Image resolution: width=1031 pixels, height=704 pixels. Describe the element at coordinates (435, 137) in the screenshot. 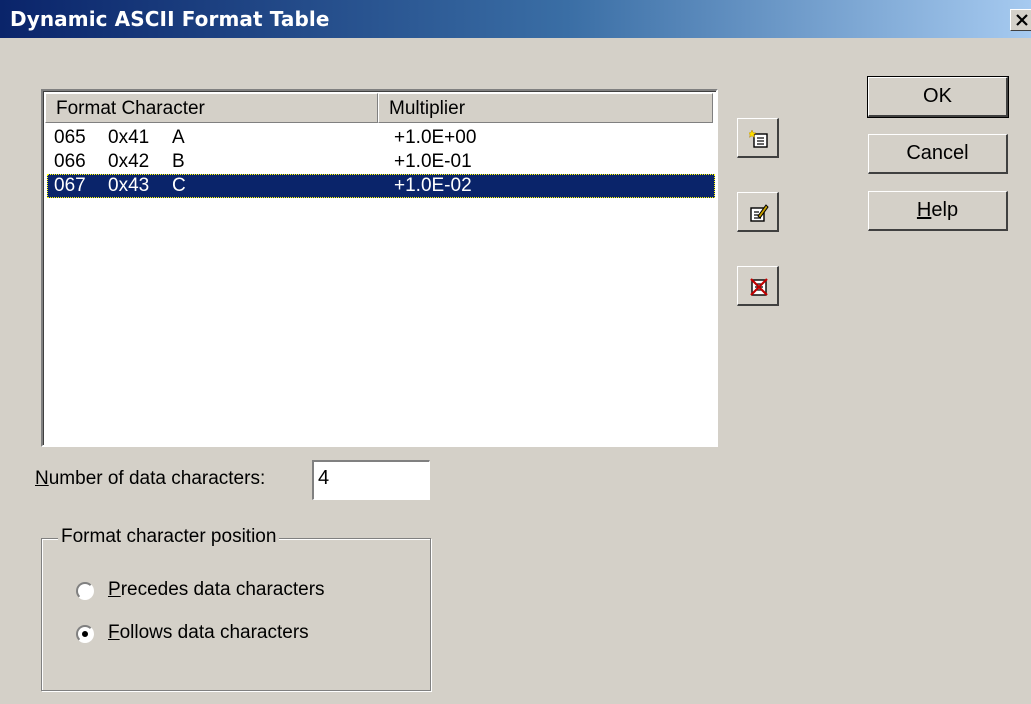

I see `cell-multiplier: +1.0E+00` at that location.